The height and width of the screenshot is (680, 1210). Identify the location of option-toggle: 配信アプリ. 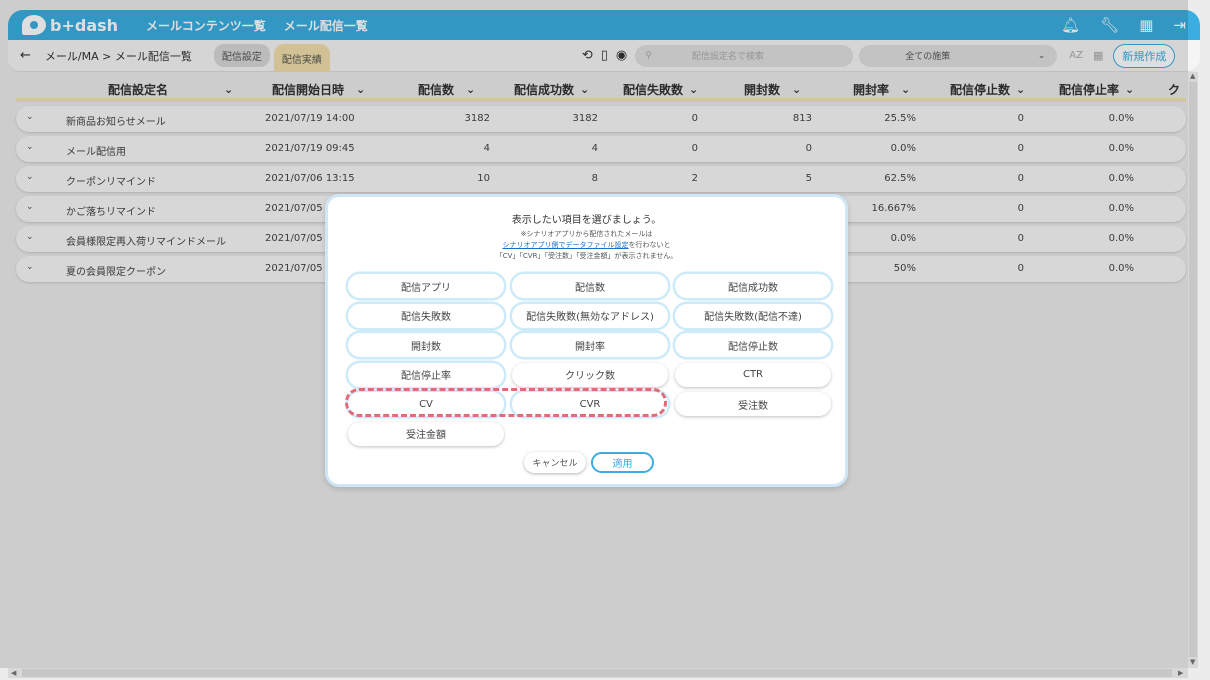
(426, 286).